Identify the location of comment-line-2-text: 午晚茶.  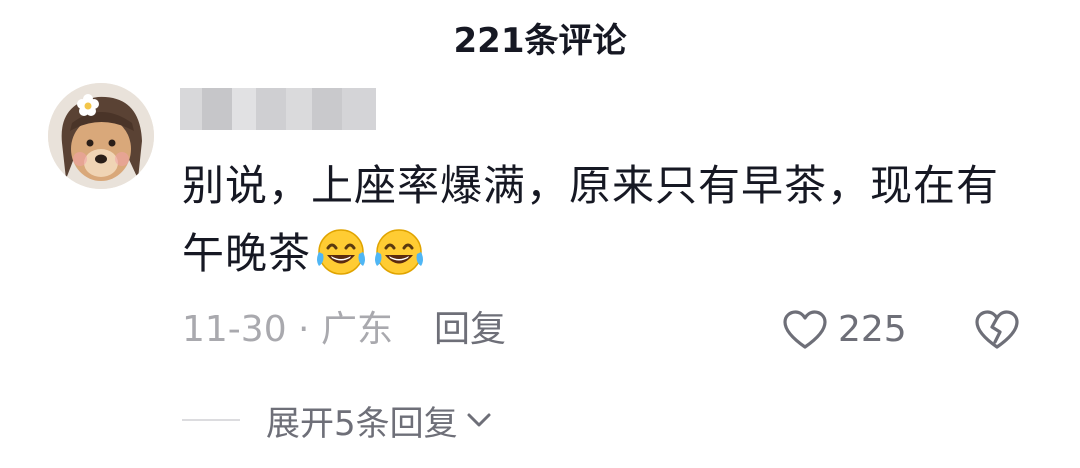
(247, 253).